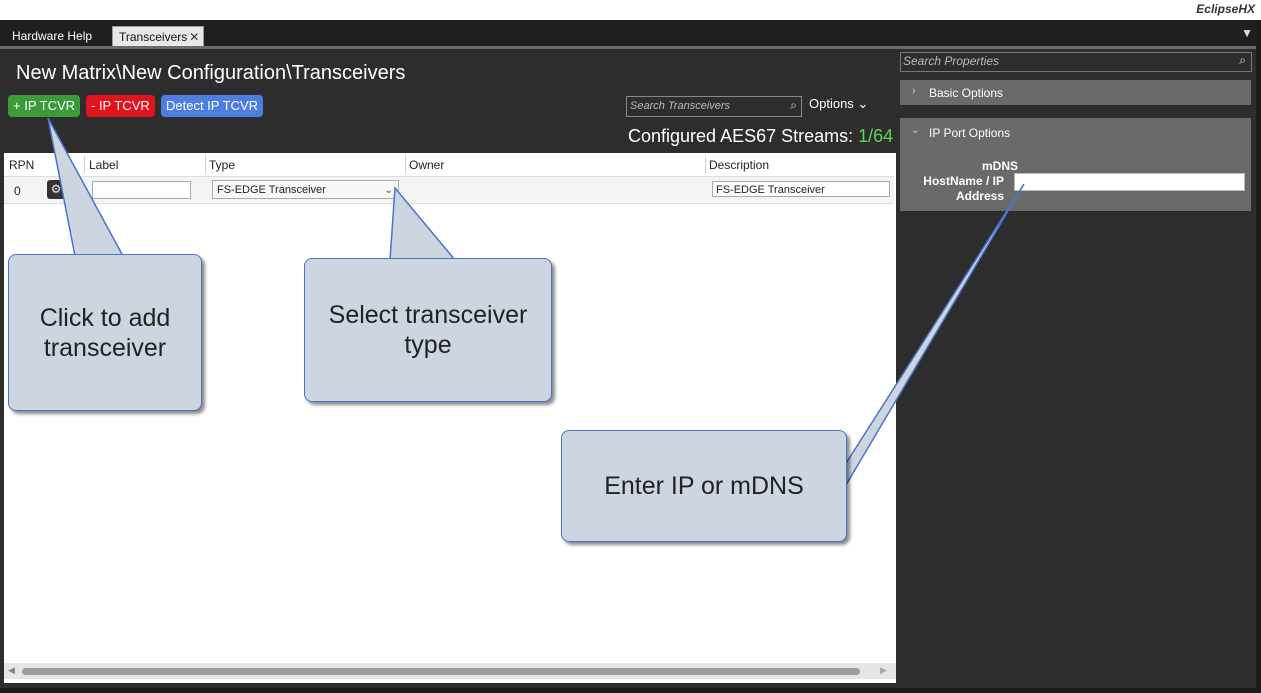 The width and height of the screenshot is (1261, 693). I want to click on callout-pointer-ip, so click(933, 338).